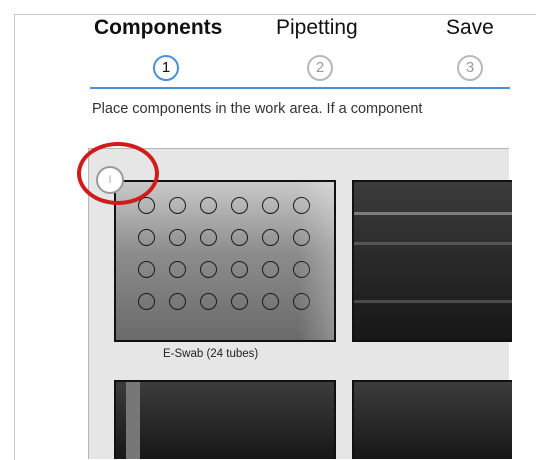  I want to click on step-save-label: Save, so click(470, 28).